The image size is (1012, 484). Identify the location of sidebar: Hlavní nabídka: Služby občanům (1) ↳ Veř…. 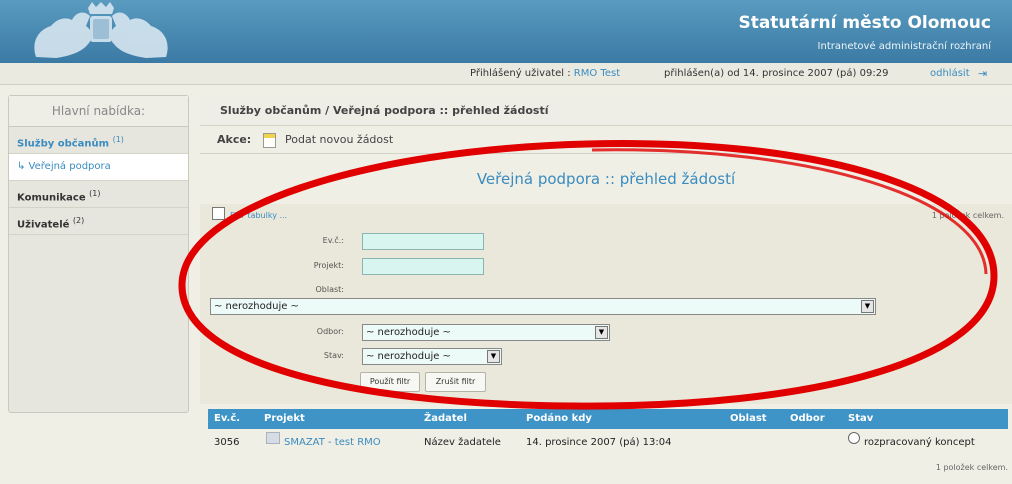
(98, 254).